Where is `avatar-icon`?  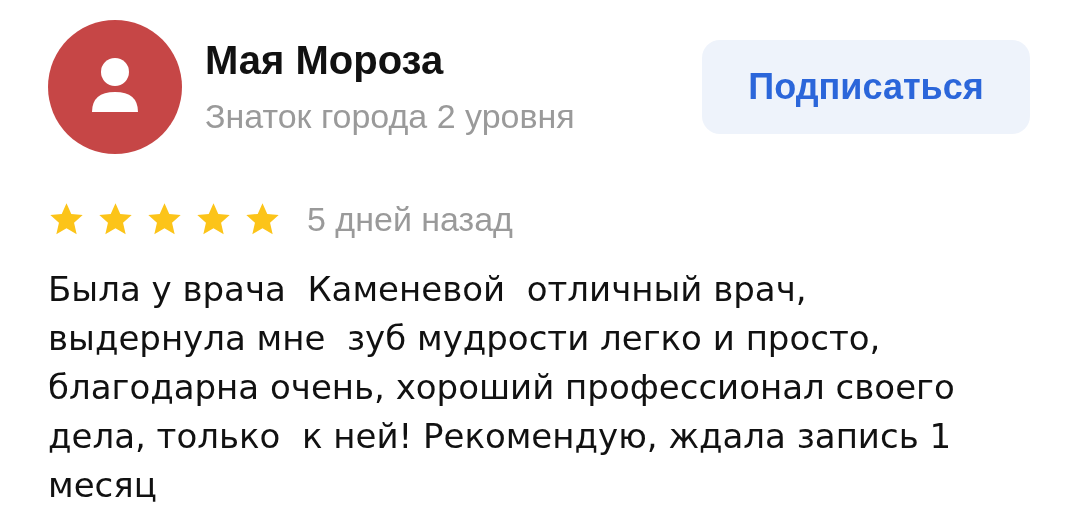
avatar-icon is located at coordinates (115, 87).